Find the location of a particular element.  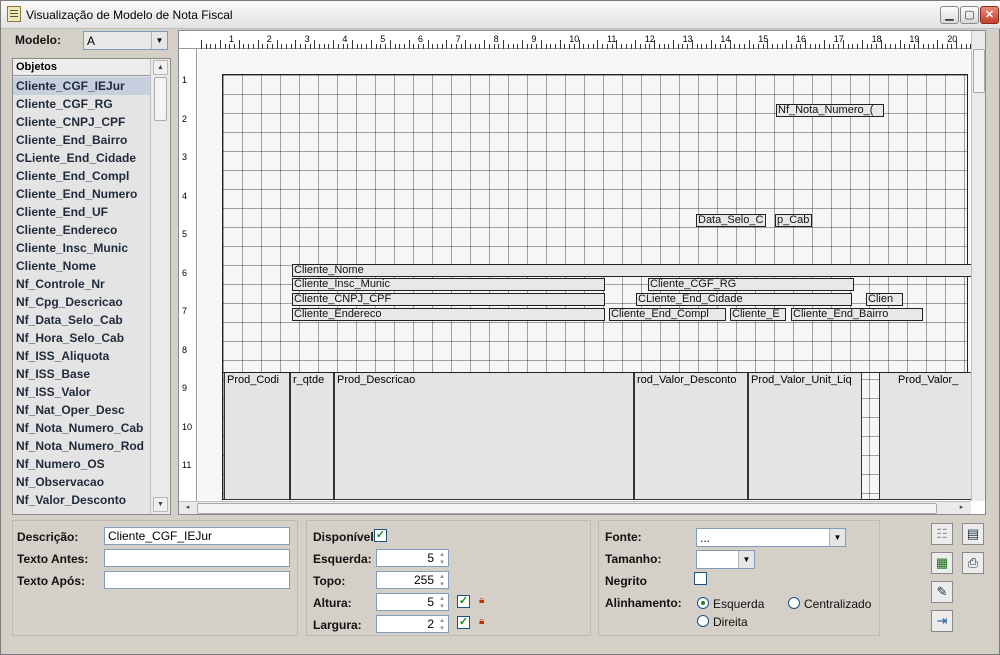

report-field: Cliente_Endereco is located at coordinates (448, 314).